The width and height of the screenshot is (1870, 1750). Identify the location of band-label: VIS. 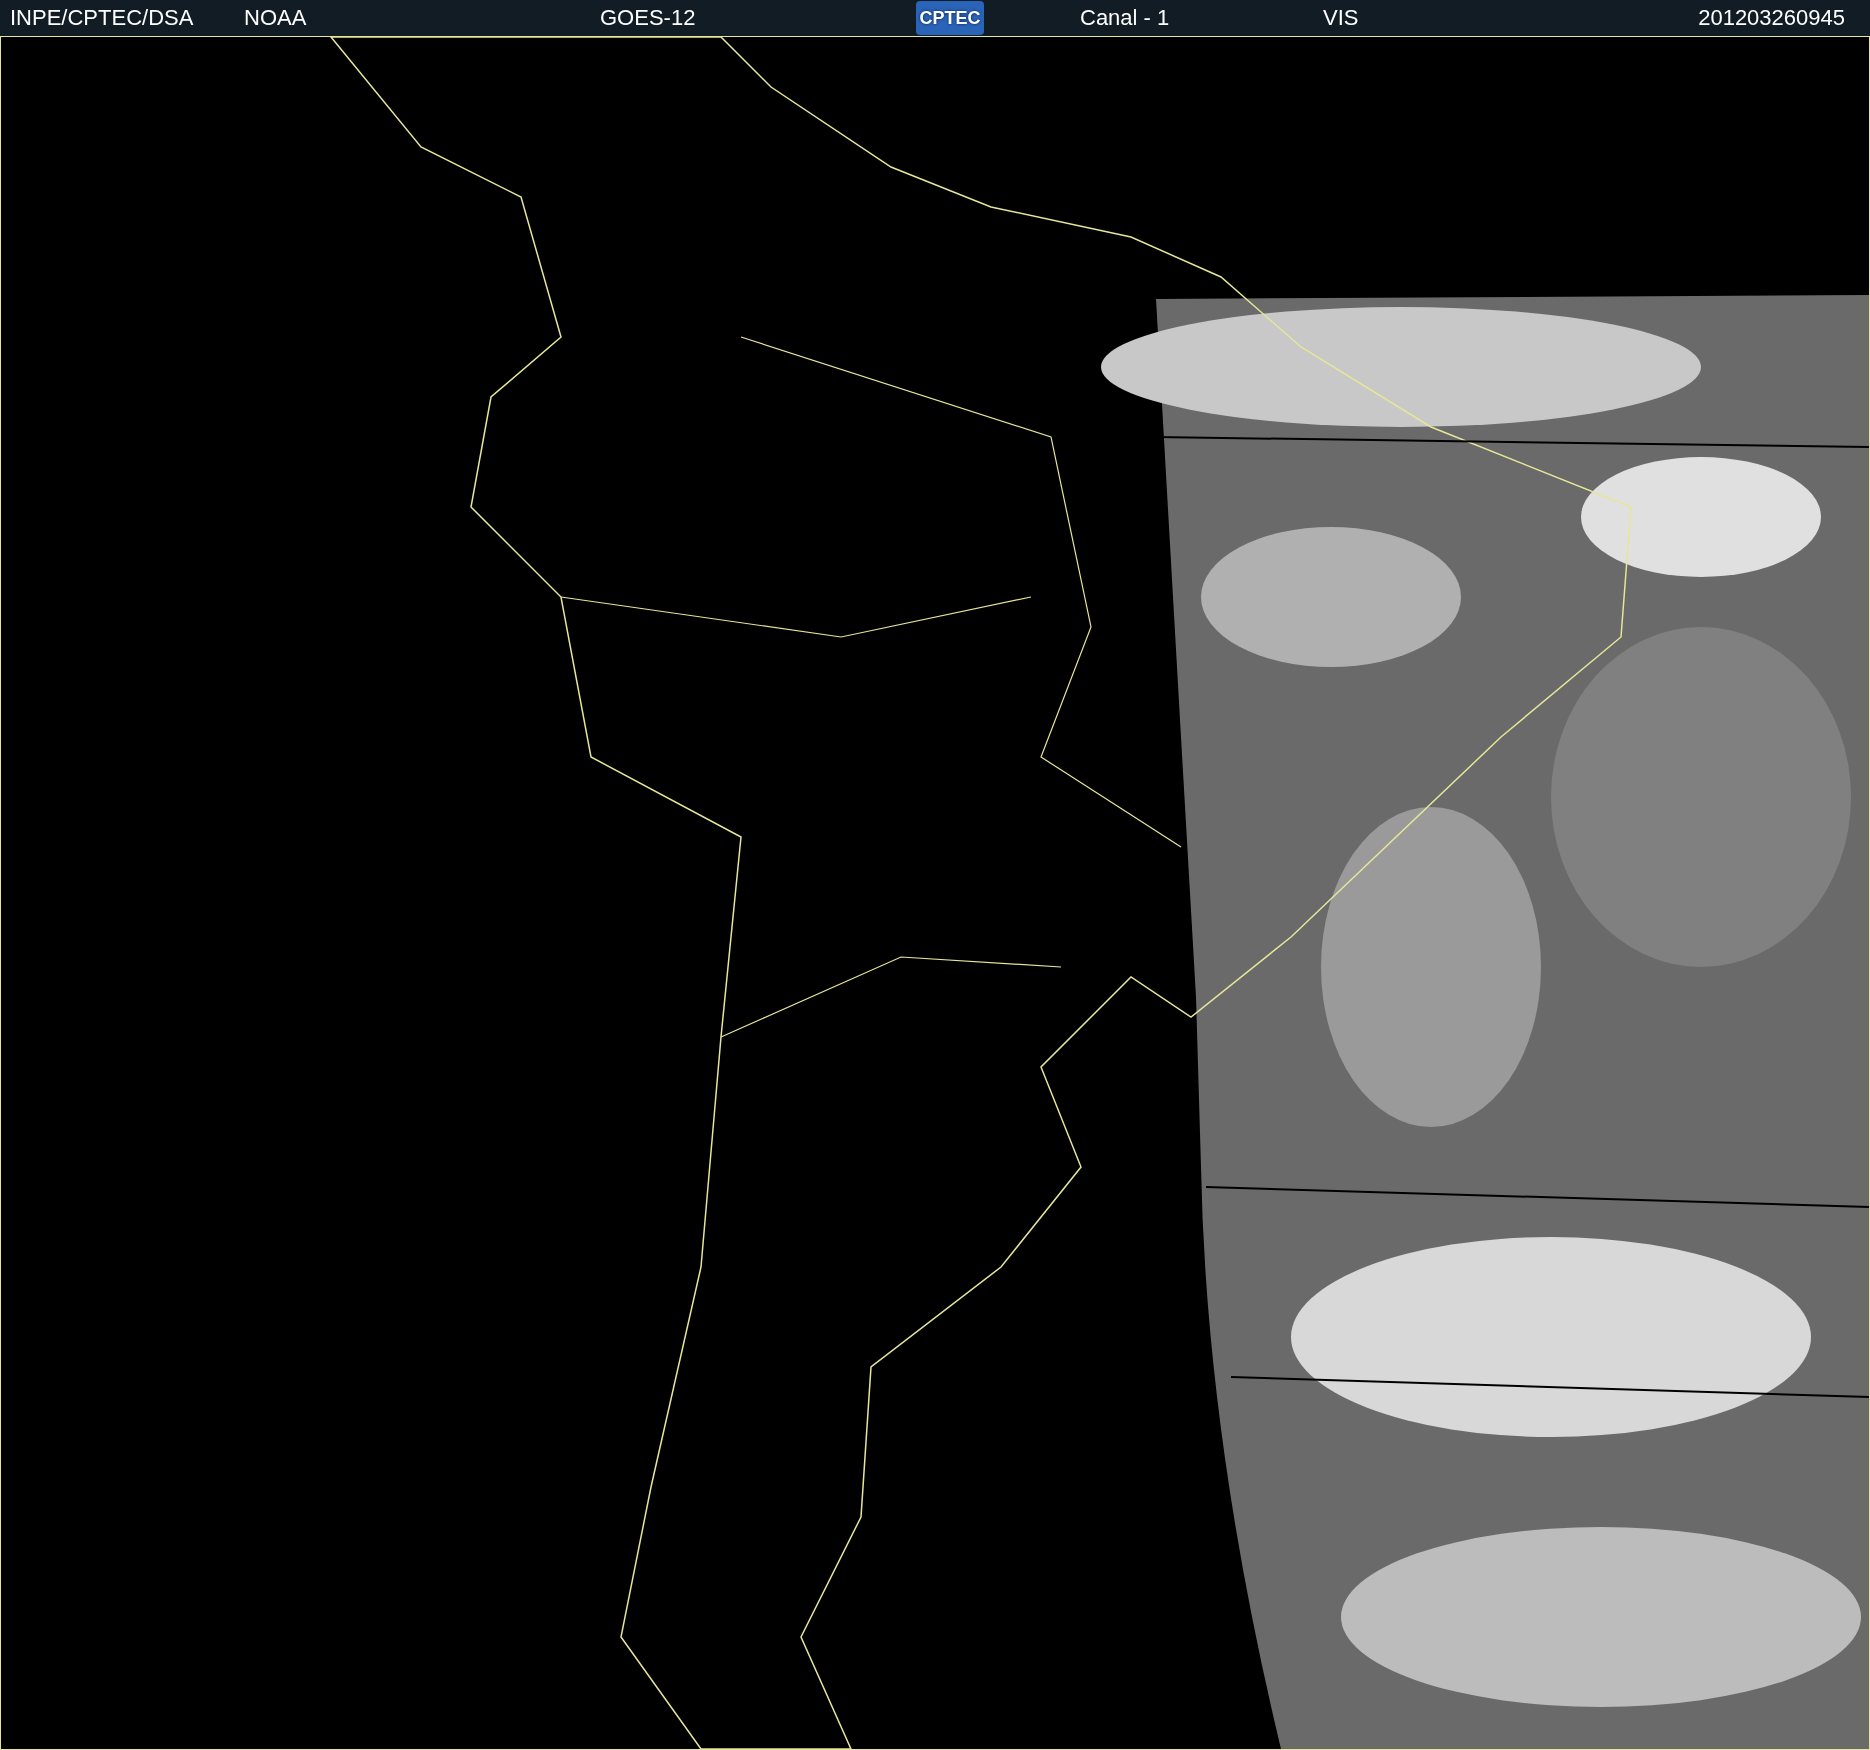
(1341, 18).